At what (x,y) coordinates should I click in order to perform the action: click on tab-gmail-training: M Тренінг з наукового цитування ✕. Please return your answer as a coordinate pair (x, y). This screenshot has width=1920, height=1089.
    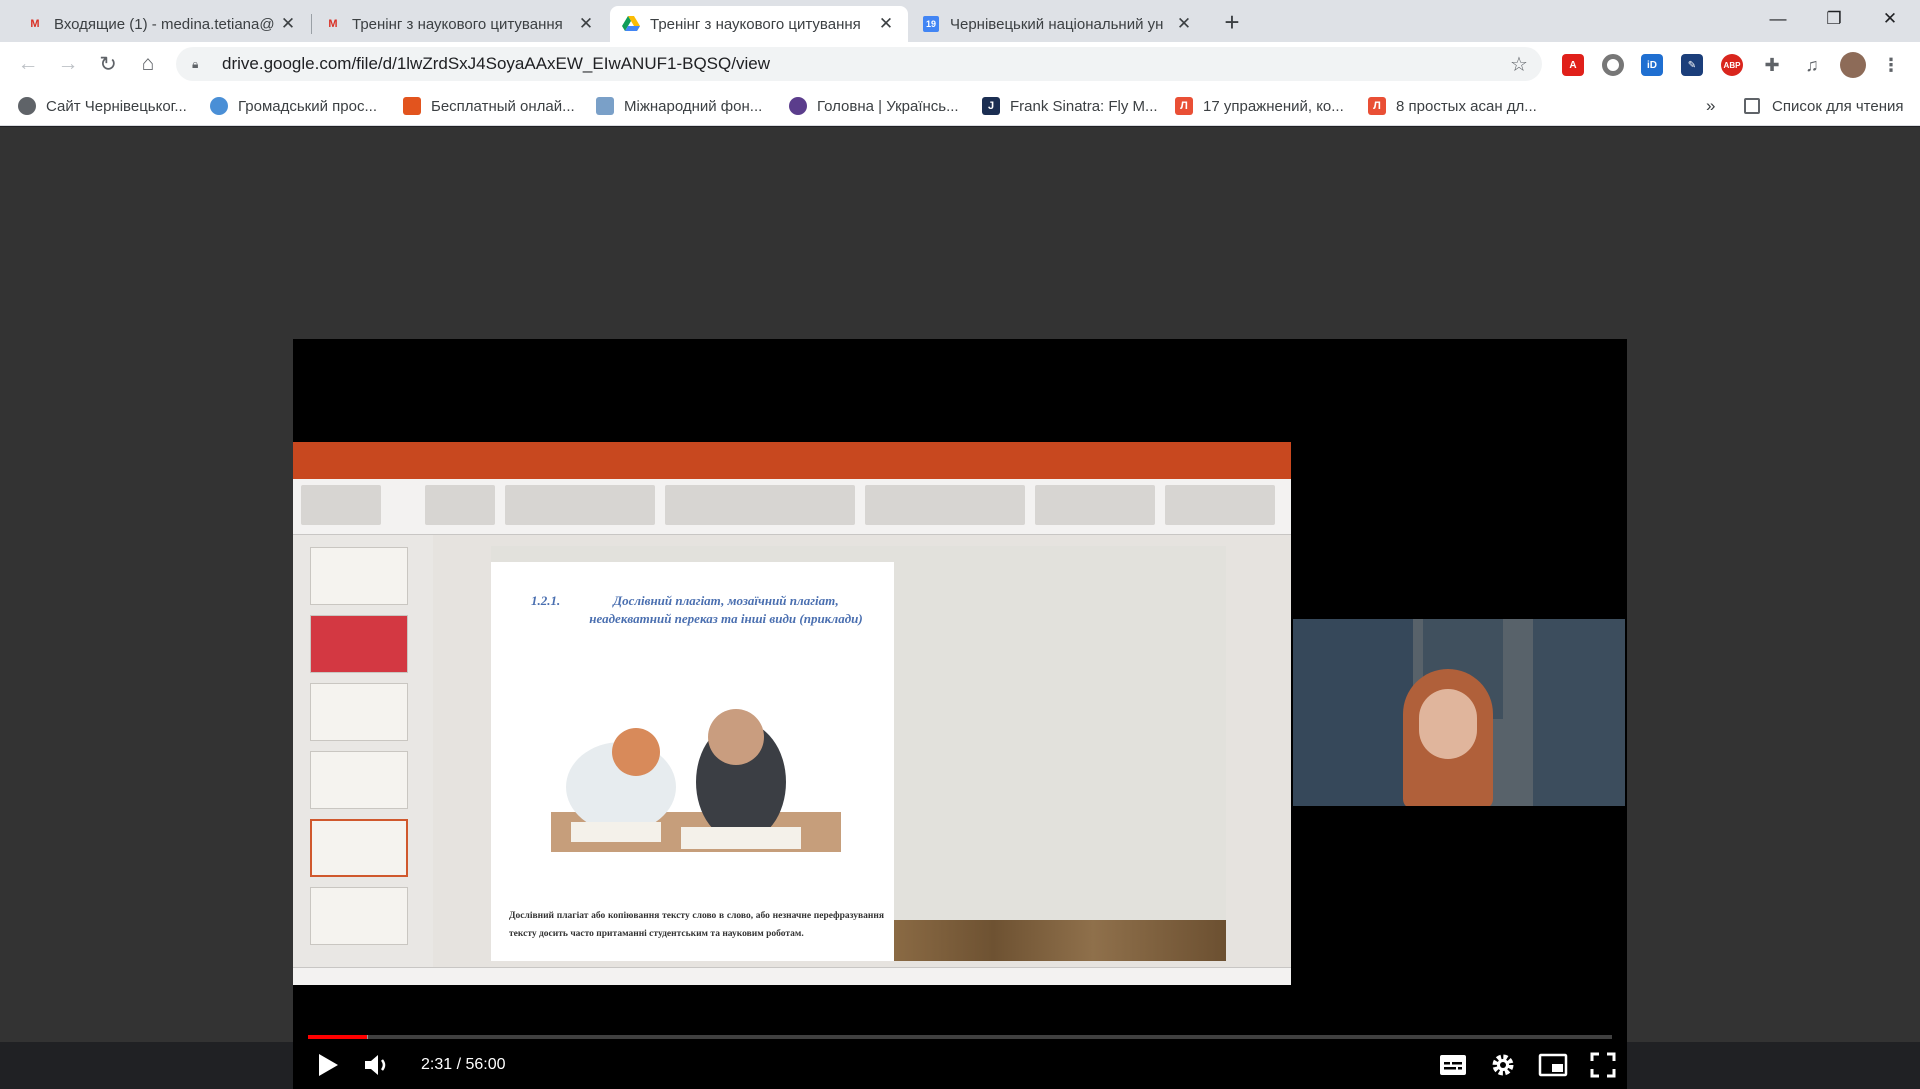
    Looking at the image, I should click on (460, 24).